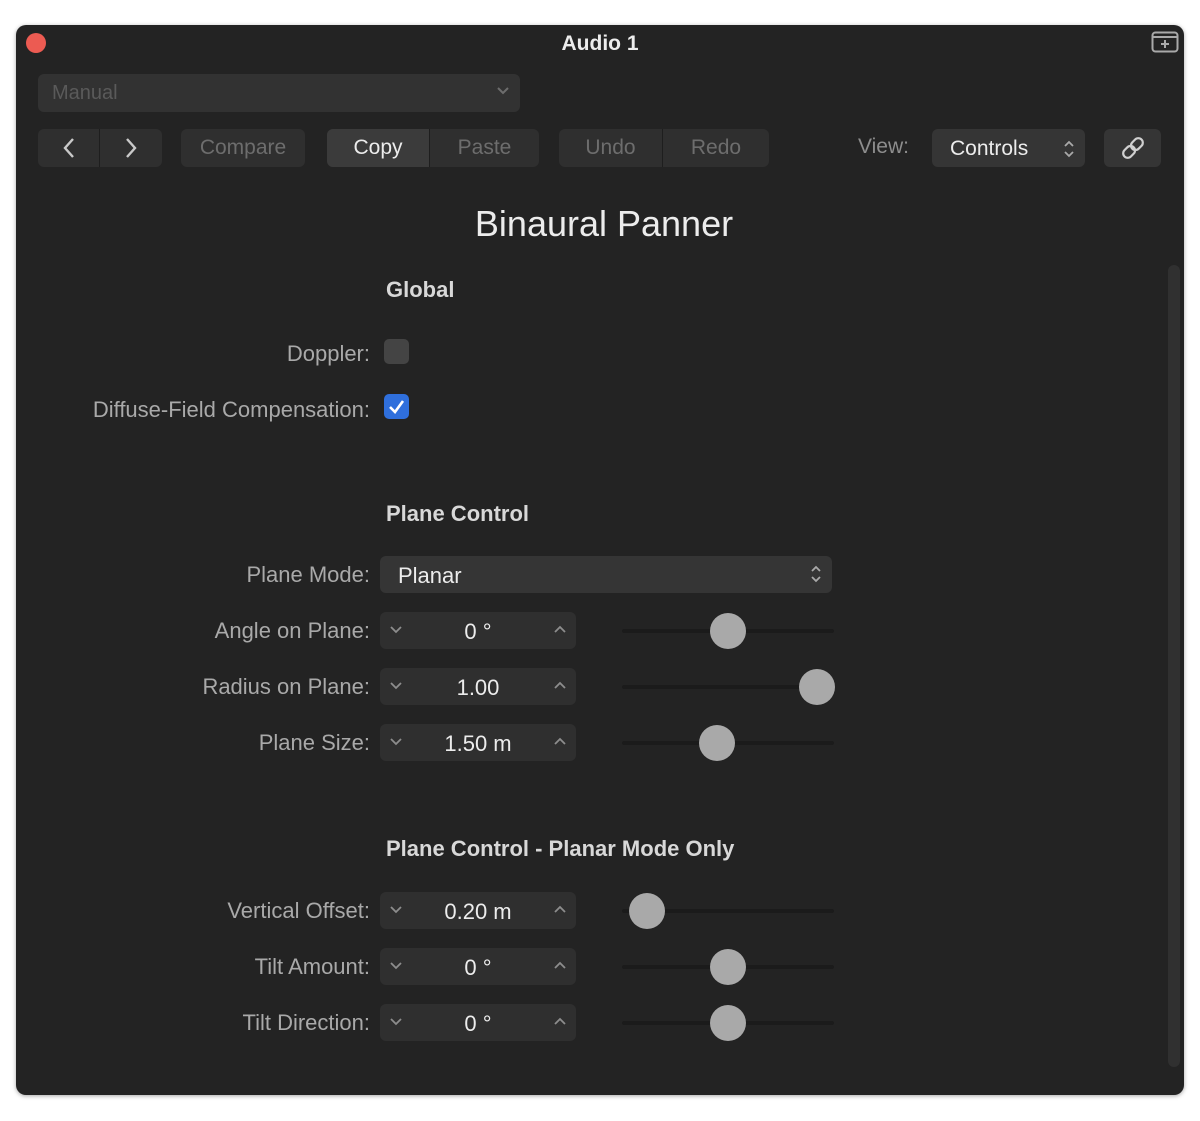  I want to click on vertical-offset-label: Vertical Offset:, so click(298, 910).